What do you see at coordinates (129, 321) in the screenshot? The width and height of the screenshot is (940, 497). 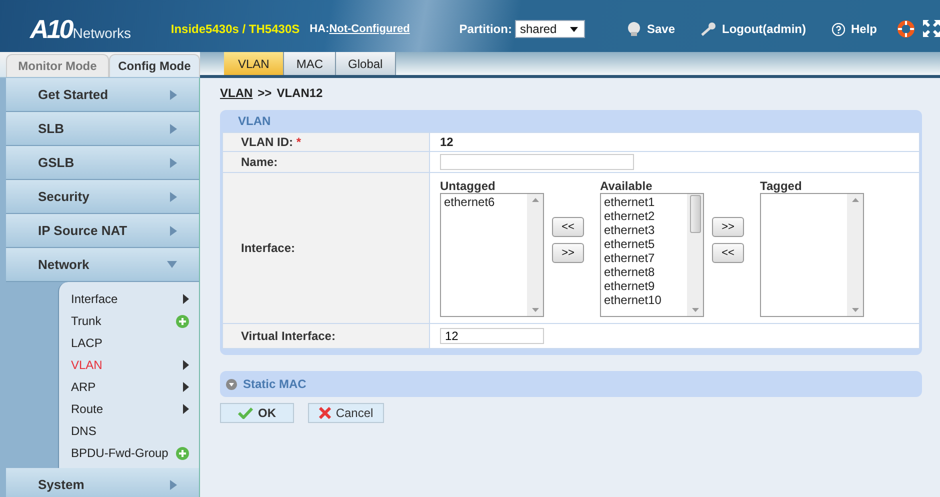 I see `submenu-item: Trunk` at bounding box center [129, 321].